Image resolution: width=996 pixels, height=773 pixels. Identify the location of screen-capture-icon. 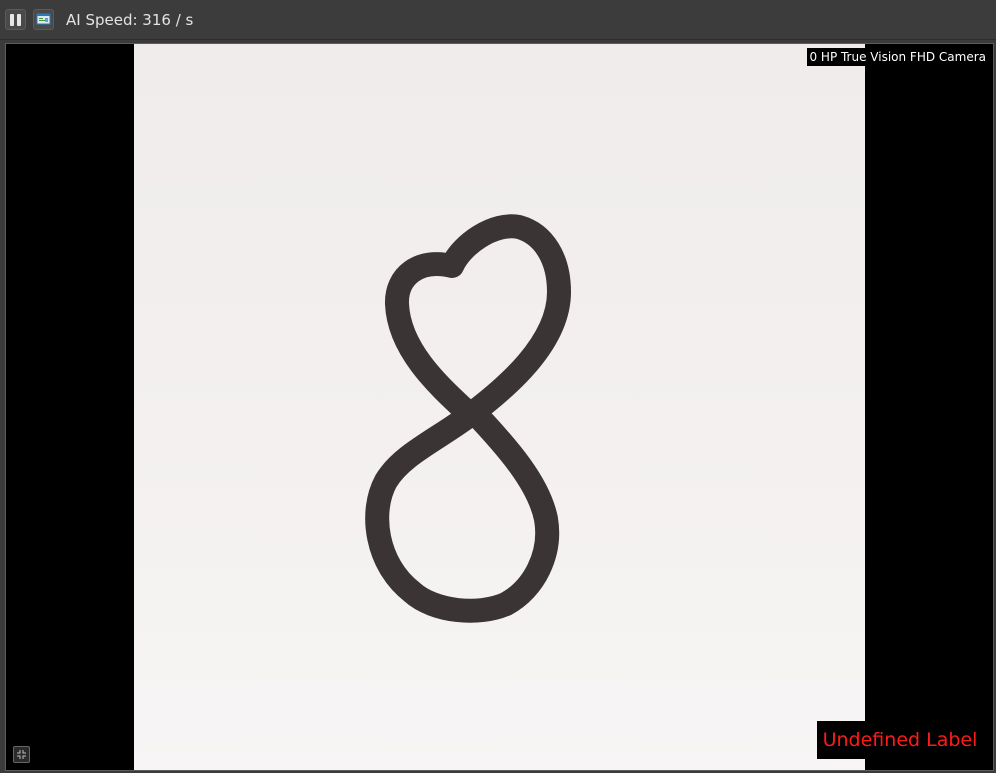
(43, 19).